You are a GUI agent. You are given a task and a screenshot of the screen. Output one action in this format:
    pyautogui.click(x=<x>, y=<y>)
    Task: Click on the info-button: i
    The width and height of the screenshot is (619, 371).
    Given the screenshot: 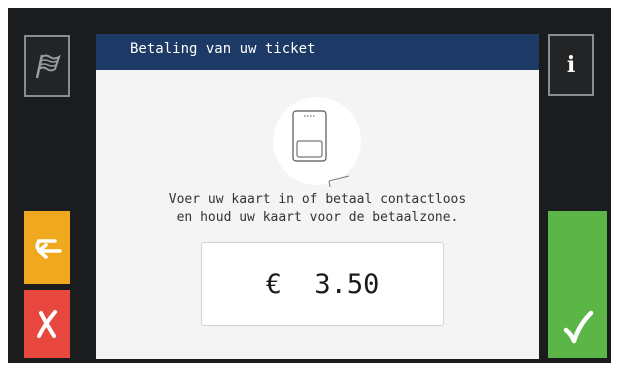 What is the action you would take?
    pyautogui.click(x=571, y=65)
    